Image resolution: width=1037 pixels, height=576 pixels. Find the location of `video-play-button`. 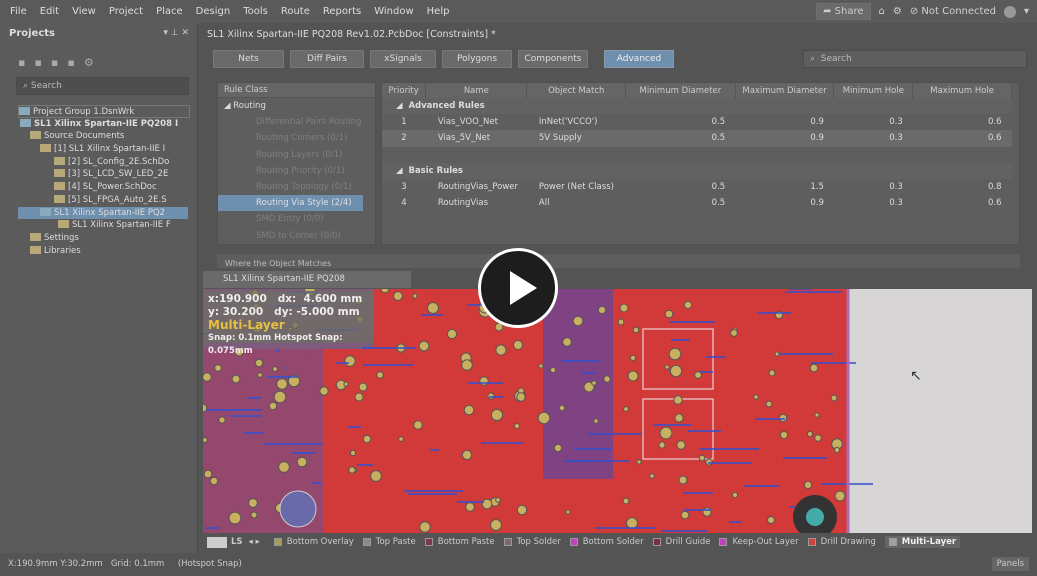

video-play-button is located at coordinates (518, 288).